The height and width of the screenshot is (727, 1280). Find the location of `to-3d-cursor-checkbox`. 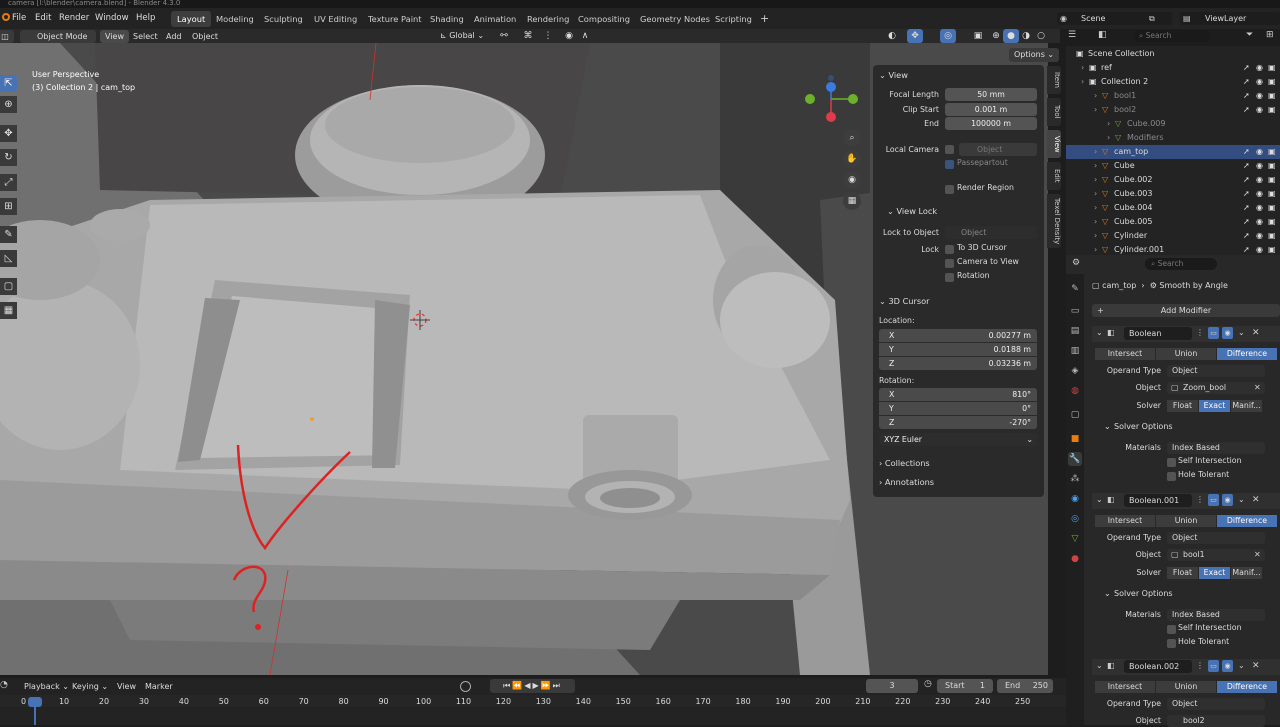

to-3d-cursor-checkbox is located at coordinates (949, 249).